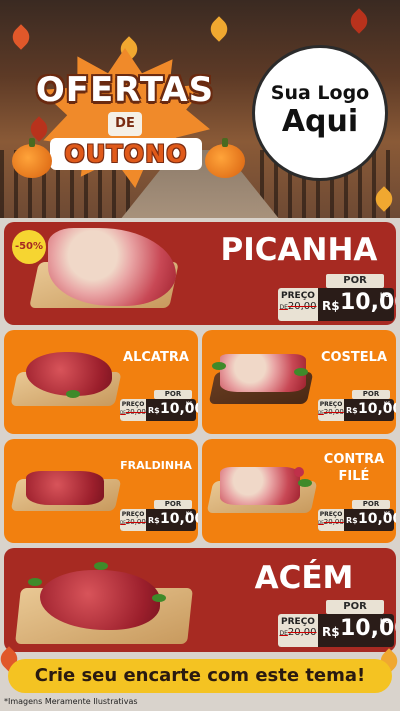 This screenshot has width=400, height=711. What do you see at coordinates (354, 476) in the screenshot?
I see `product-name-line2: FILÉ` at bounding box center [354, 476].